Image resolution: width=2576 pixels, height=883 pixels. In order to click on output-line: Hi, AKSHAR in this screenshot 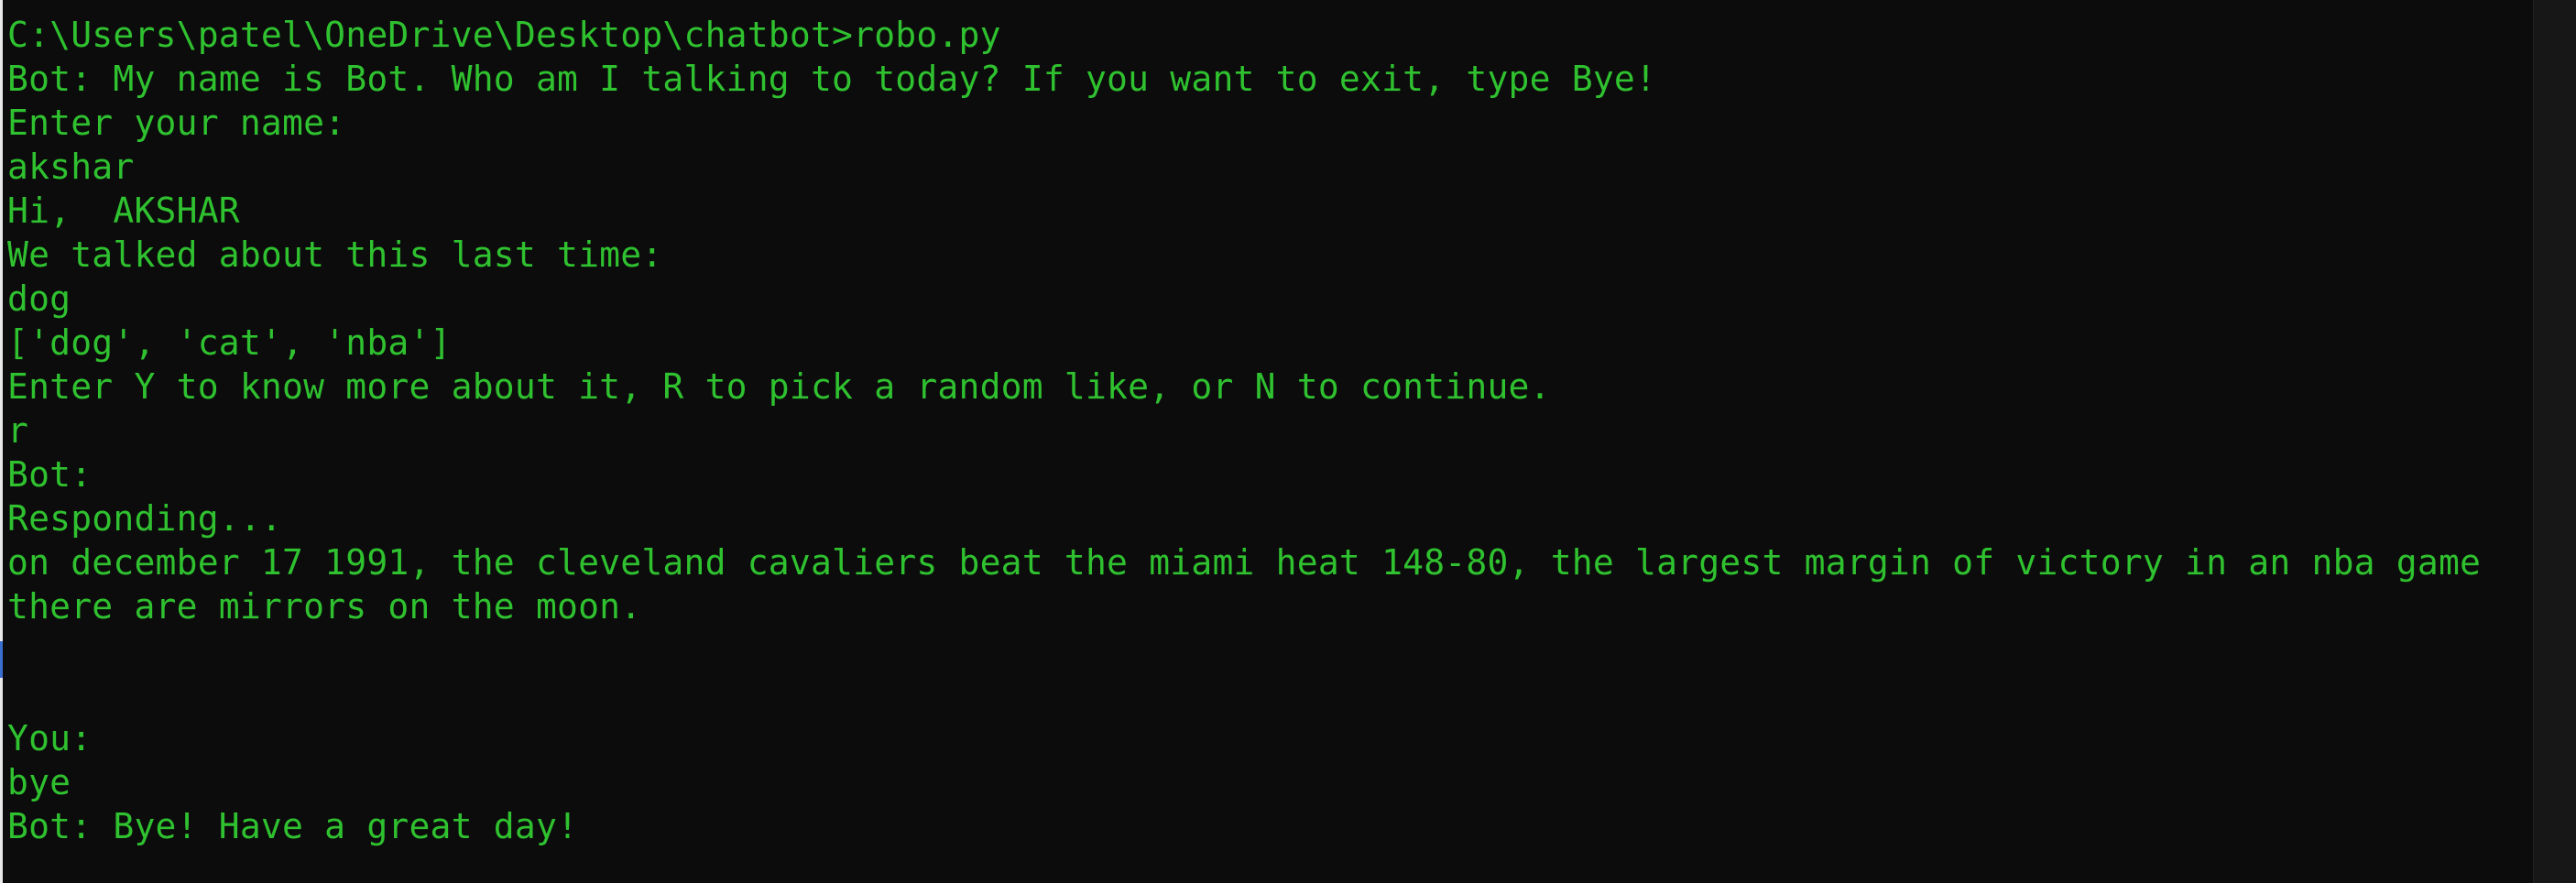, I will do `click(123, 211)`.